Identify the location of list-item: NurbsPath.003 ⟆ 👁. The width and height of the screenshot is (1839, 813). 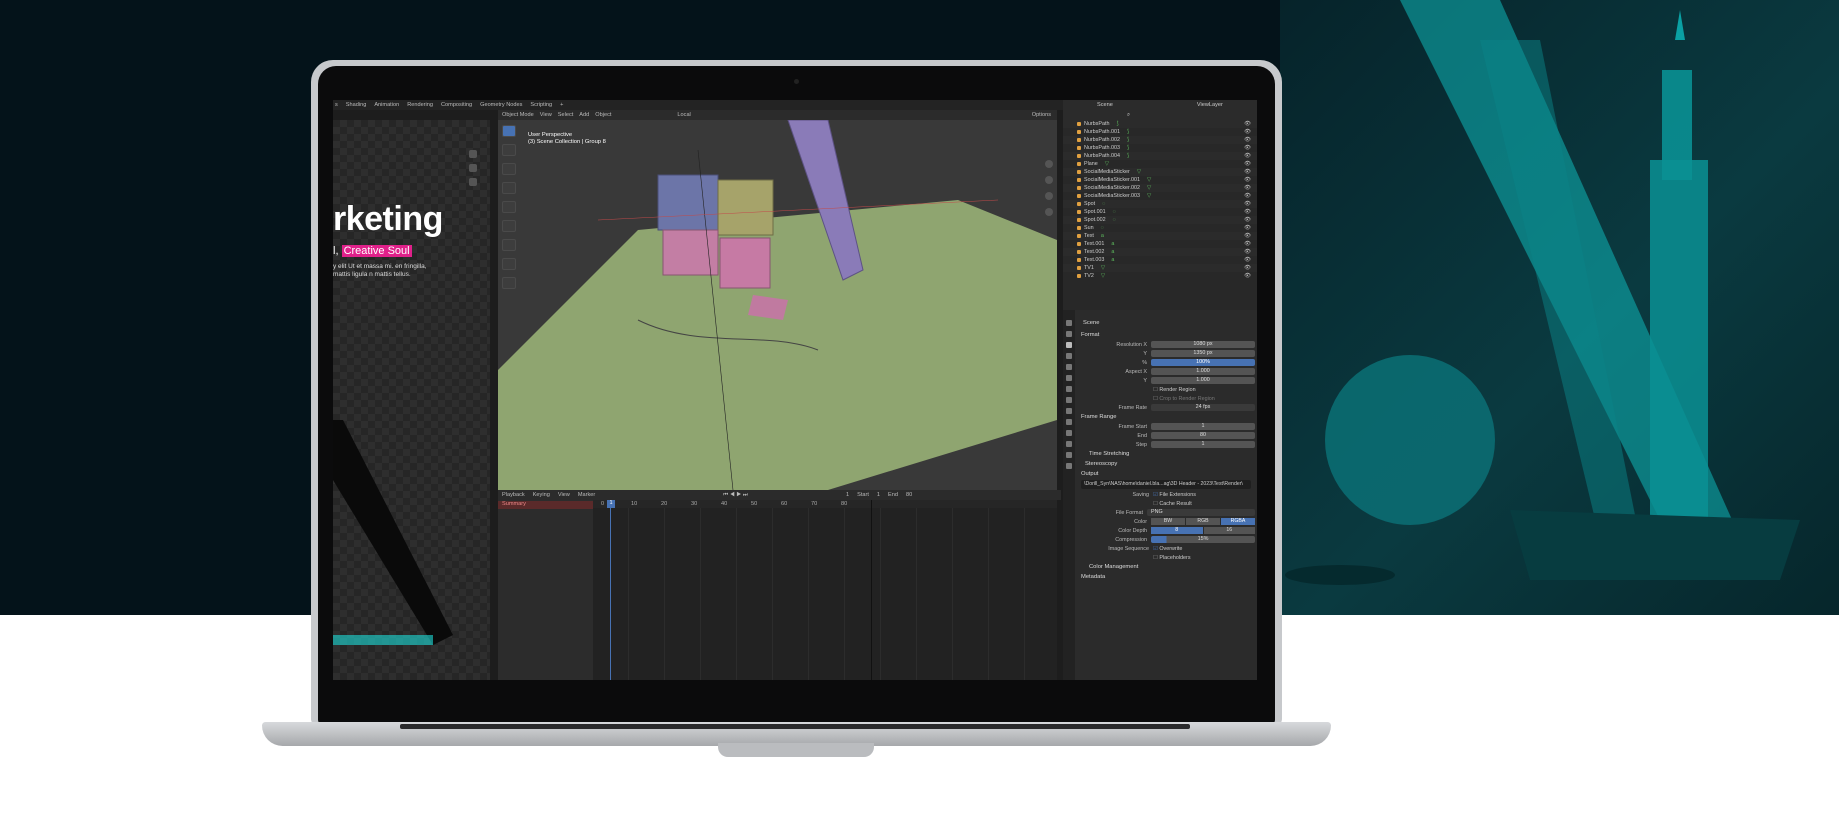
(1160, 148).